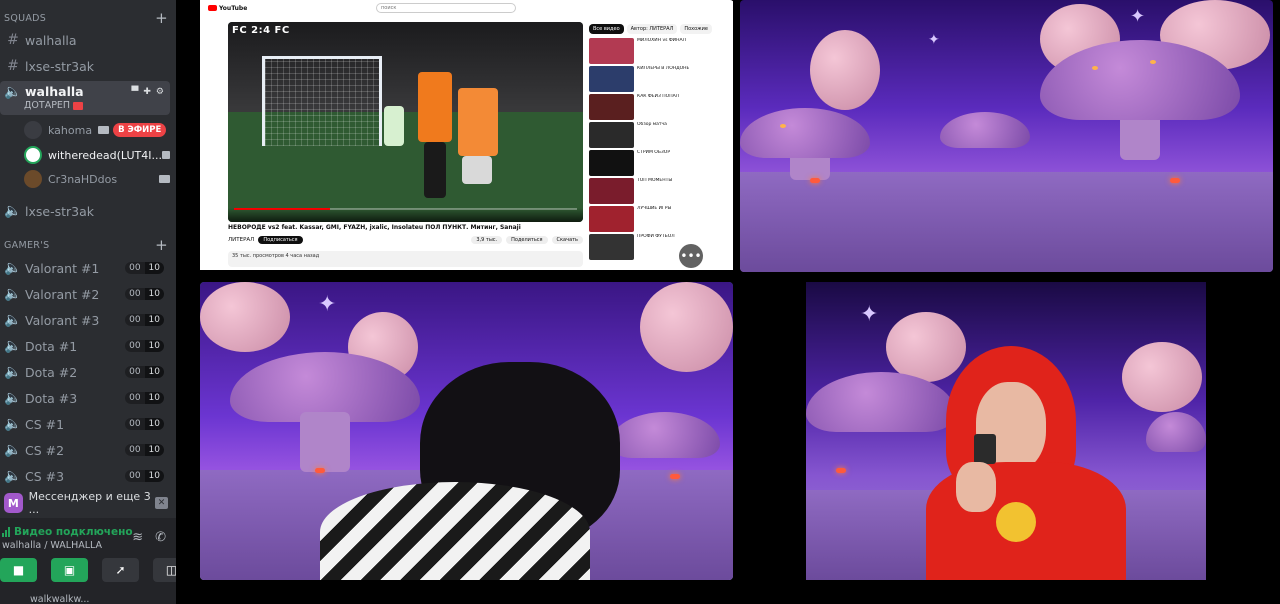  What do you see at coordinates (134, 92) in the screenshot?
I see `chat-icon: ▀` at bounding box center [134, 92].